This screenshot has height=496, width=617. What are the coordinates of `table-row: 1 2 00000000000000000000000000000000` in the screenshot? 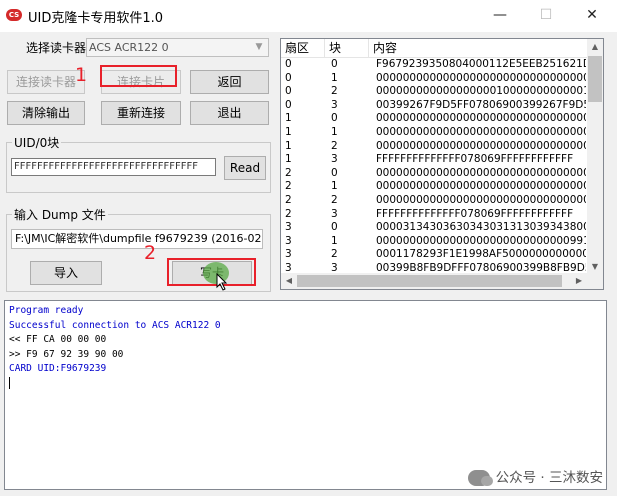 It's located at (434, 147).